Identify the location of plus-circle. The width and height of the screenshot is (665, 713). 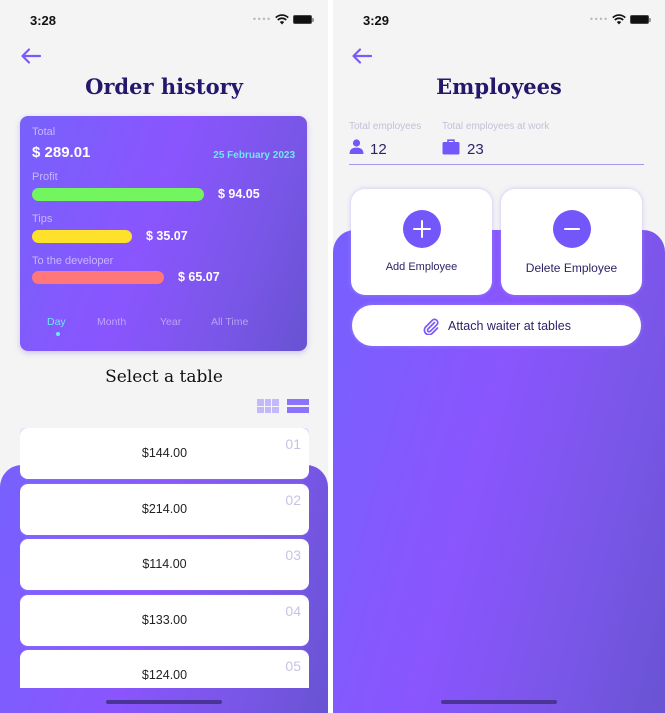
(421, 229).